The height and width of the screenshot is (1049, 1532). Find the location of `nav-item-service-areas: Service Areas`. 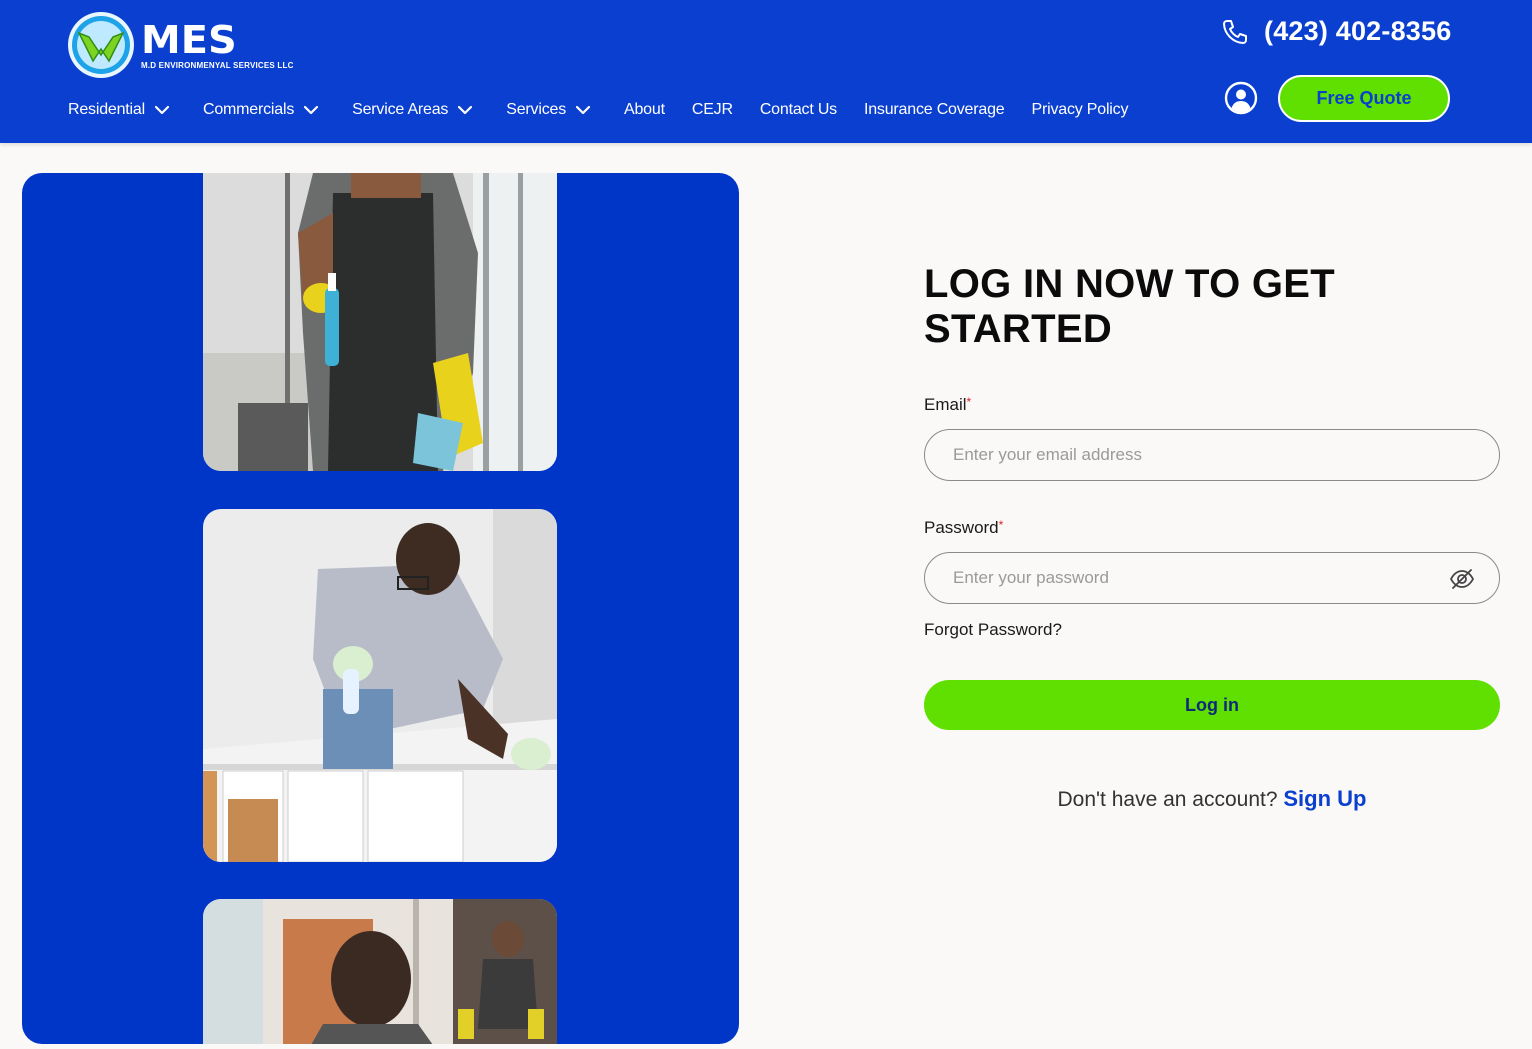

nav-item-service-areas: Service Areas is located at coordinates (413, 110).